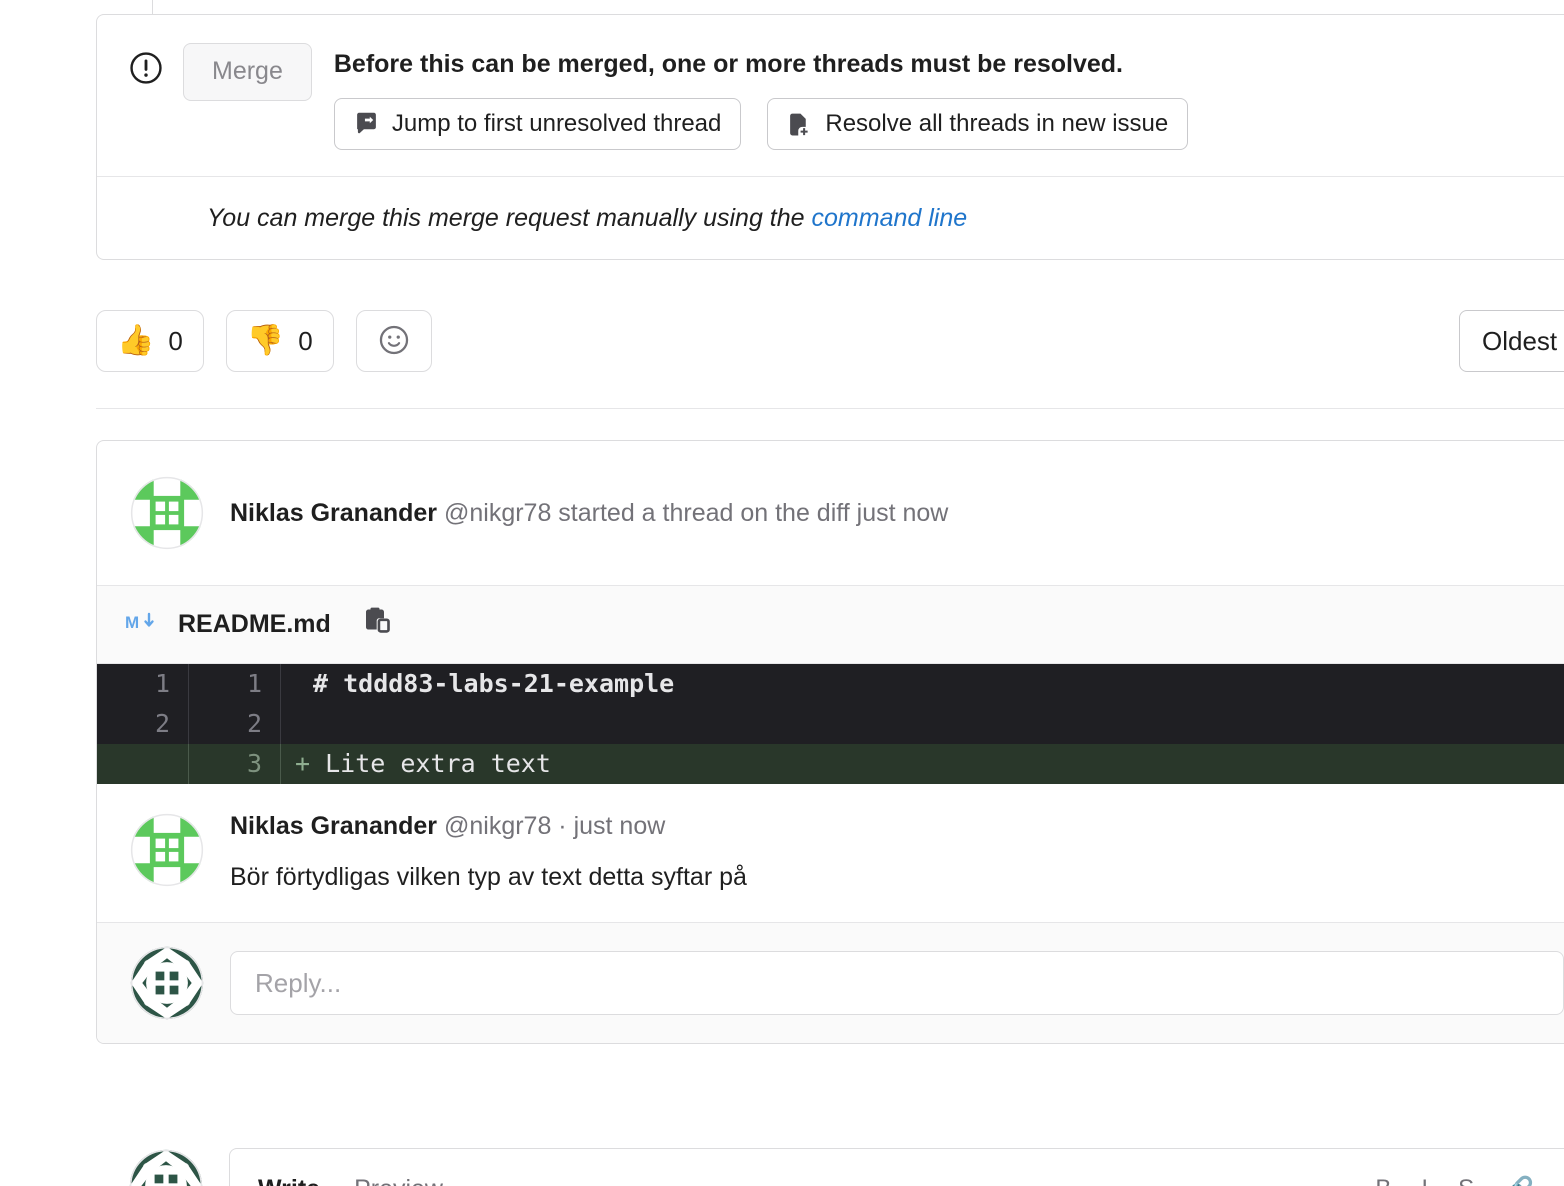  What do you see at coordinates (830, 625) in the screenshot?
I see `diff-file-header: M README.md` at bounding box center [830, 625].